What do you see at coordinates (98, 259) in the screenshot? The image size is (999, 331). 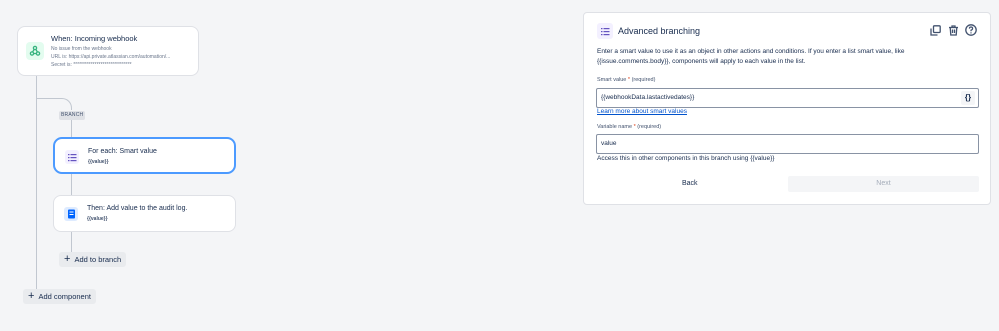 I see `add-to-branch-label: Add to branch` at bounding box center [98, 259].